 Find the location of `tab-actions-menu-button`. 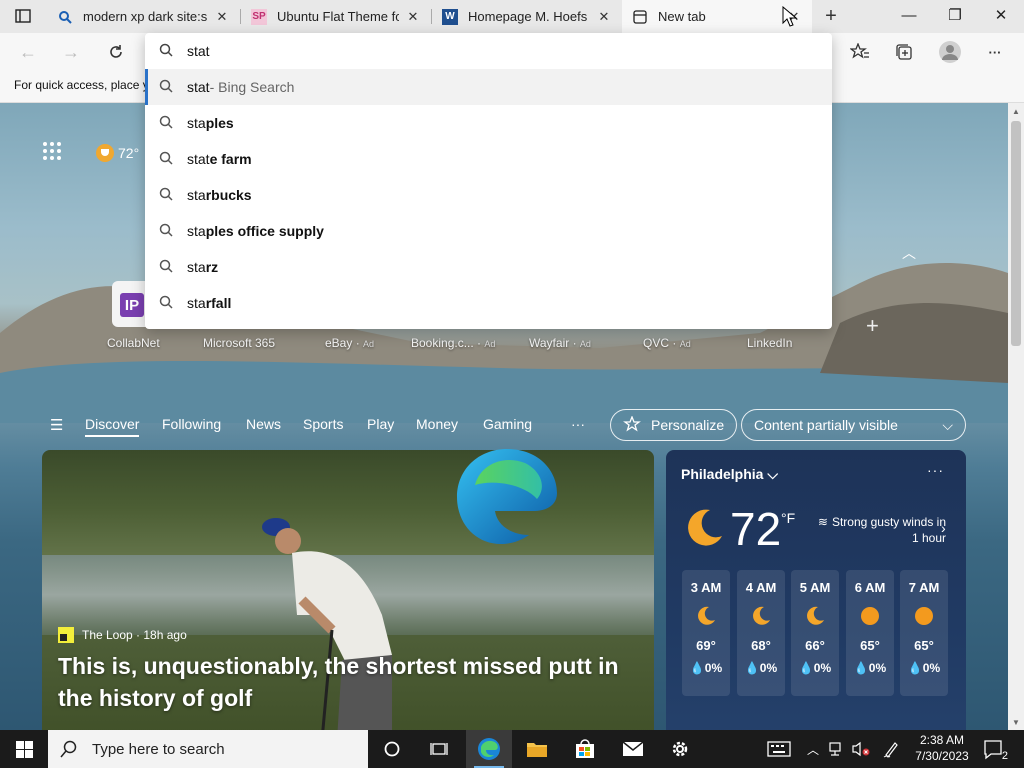

tab-actions-menu-button is located at coordinates (23, 16).